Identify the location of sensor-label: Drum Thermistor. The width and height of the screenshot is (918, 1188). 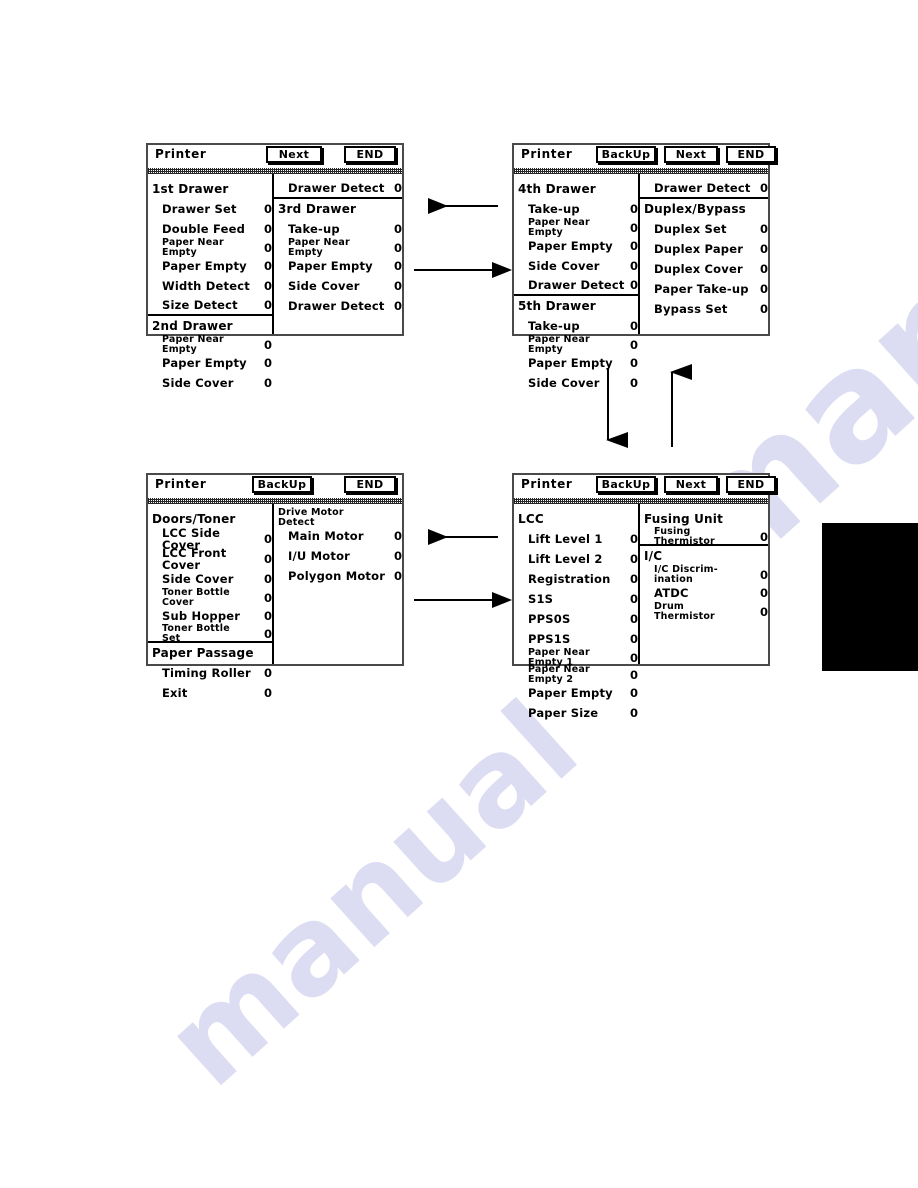
(684, 611).